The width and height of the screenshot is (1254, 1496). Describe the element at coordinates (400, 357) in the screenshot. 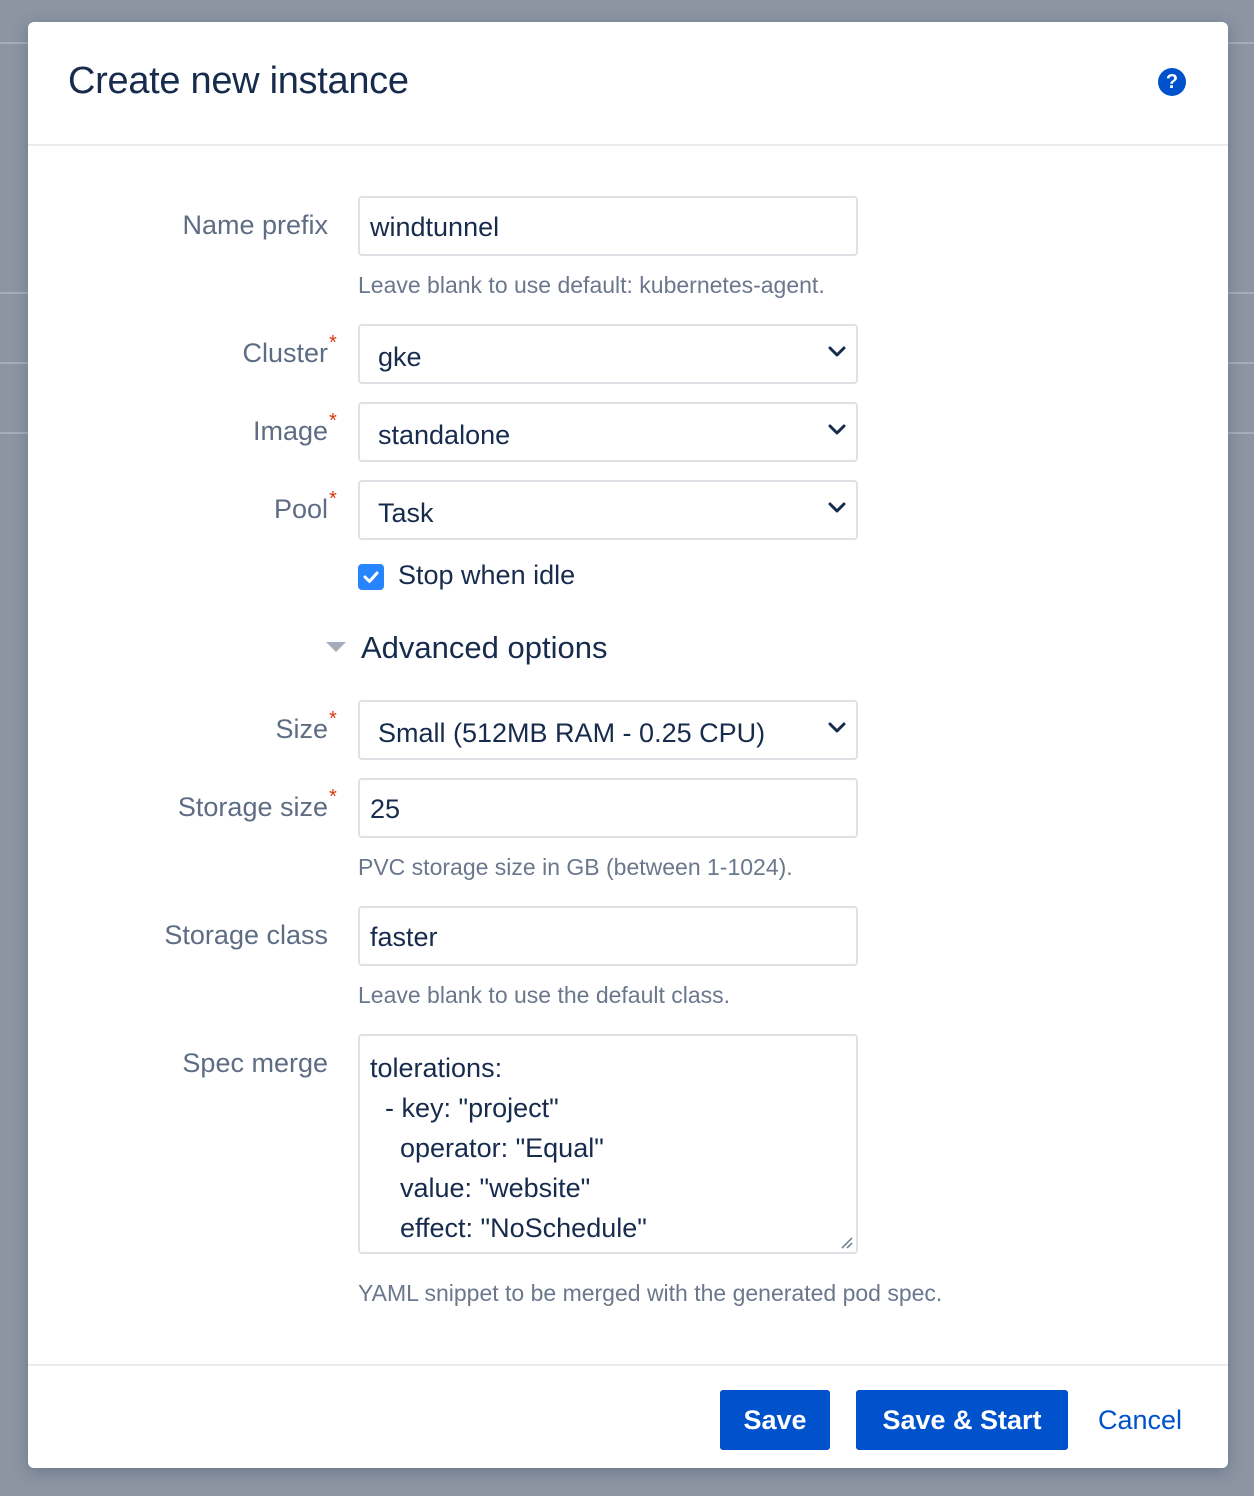

I see `cluster-value: gke` at that location.